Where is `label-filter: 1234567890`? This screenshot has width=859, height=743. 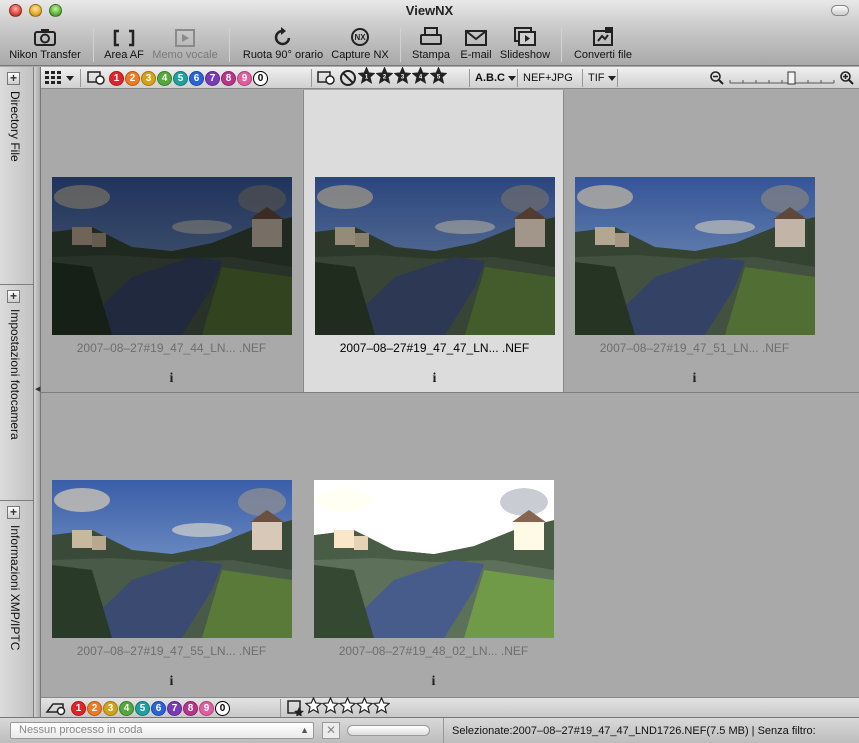
label-filter: 1234567890 is located at coordinates (178, 78).